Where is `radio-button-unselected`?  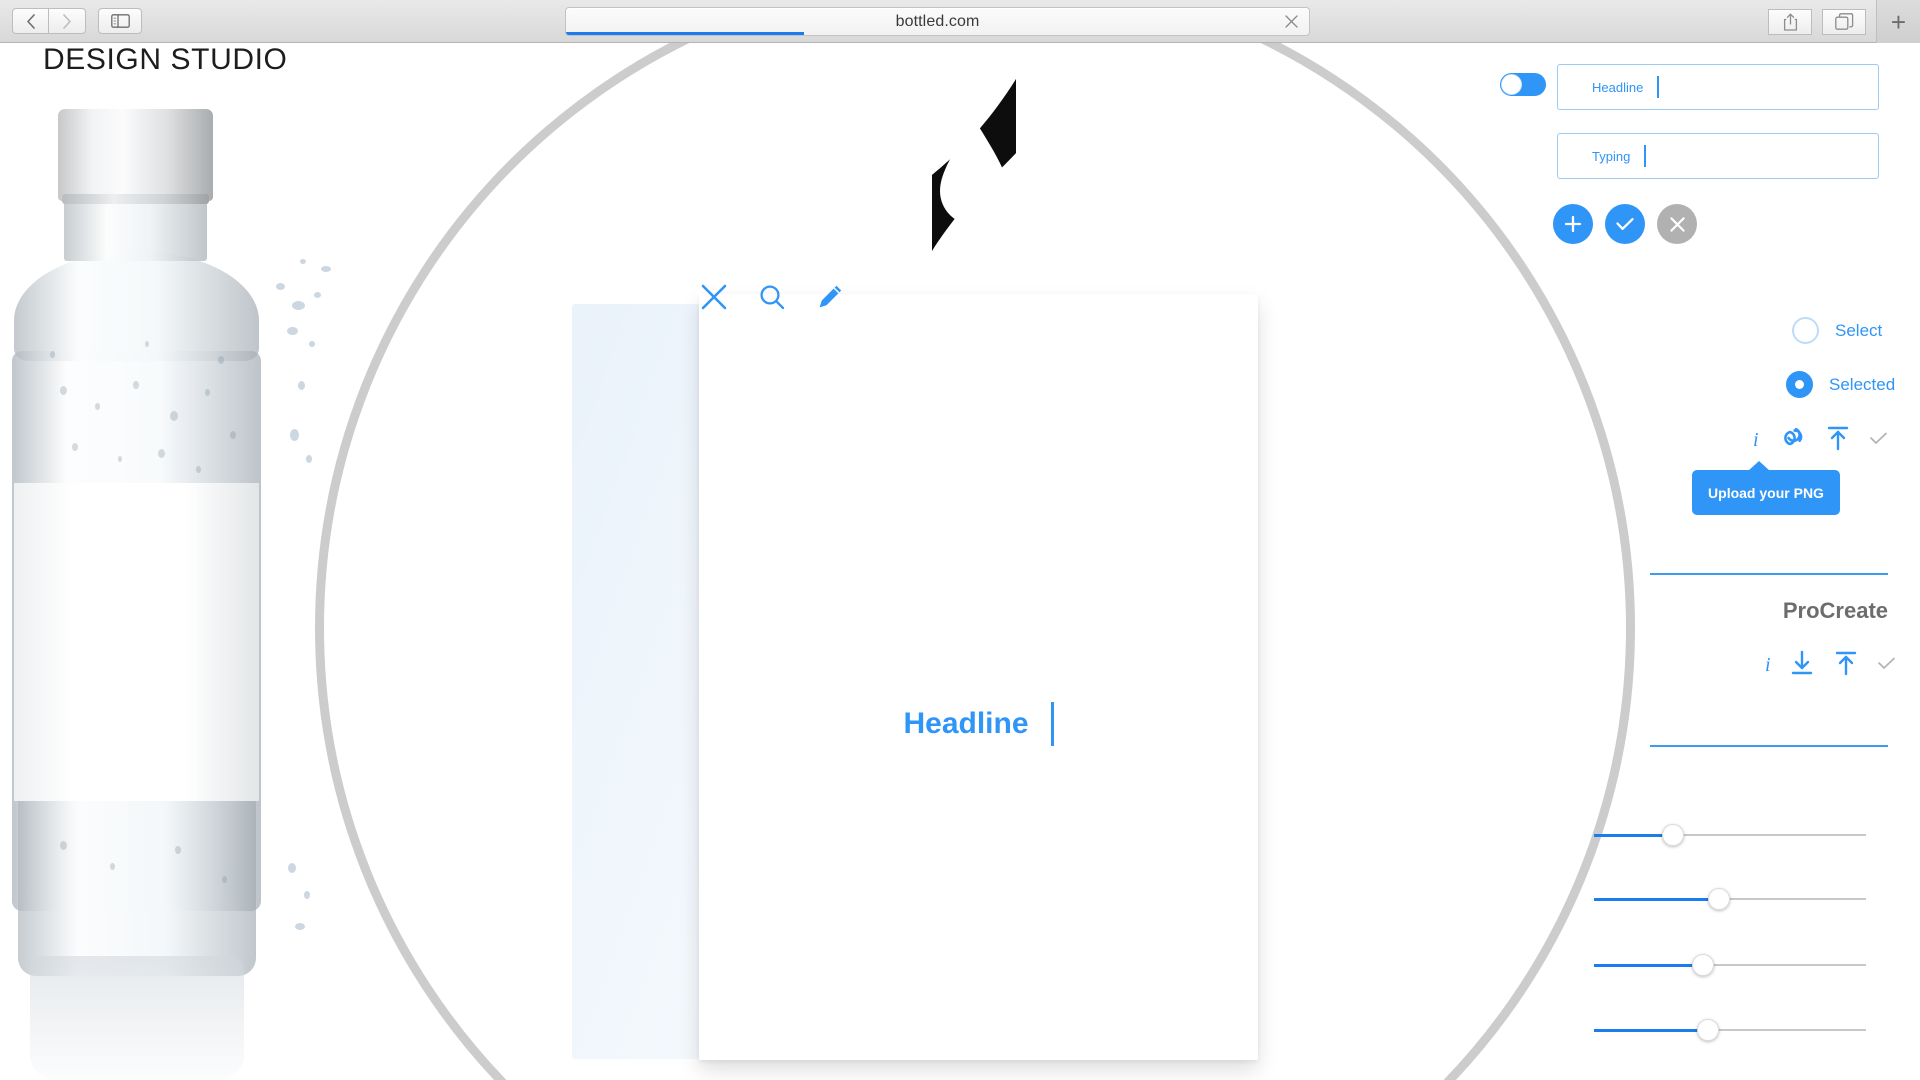 radio-button-unselected is located at coordinates (1805, 330).